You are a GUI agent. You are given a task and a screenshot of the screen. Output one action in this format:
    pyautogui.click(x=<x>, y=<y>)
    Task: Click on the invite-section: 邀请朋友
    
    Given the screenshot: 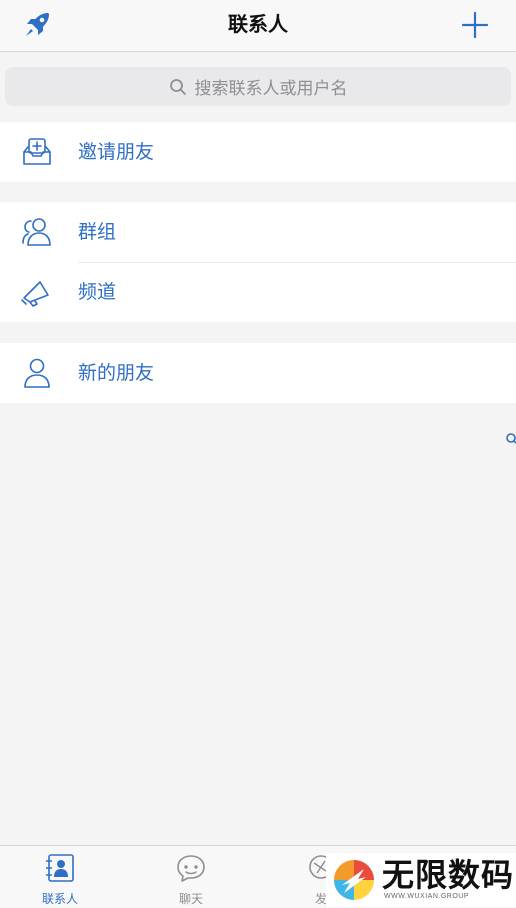 What is the action you would take?
    pyautogui.click(x=258, y=152)
    